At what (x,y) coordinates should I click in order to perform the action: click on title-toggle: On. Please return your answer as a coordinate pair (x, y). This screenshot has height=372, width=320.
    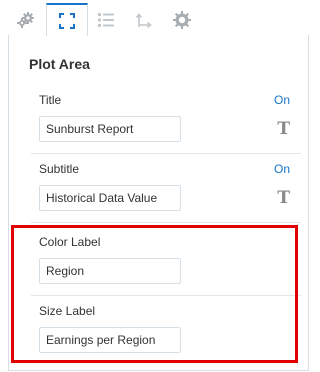
    Looking at the image, I should click on (282, 100).